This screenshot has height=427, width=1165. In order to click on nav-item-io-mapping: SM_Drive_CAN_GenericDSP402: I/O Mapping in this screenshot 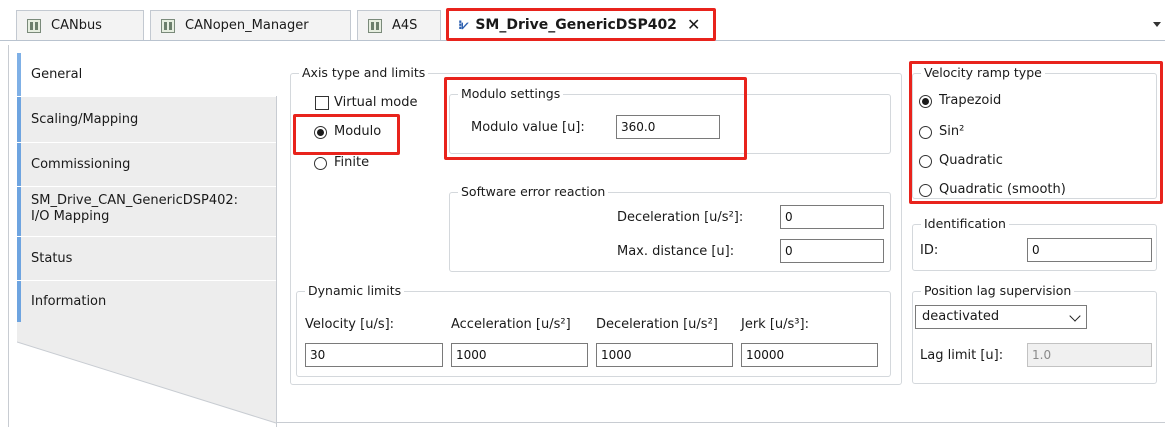, I will do `click(146, 211)`.